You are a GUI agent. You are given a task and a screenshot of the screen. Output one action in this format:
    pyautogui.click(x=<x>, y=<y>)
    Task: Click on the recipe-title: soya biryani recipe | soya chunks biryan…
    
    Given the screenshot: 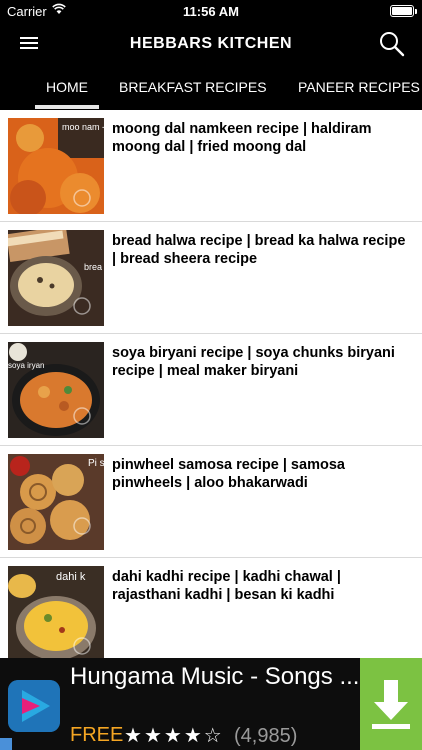 What is the action you would take?
    pyautogui.click(x=253, y=362)
    